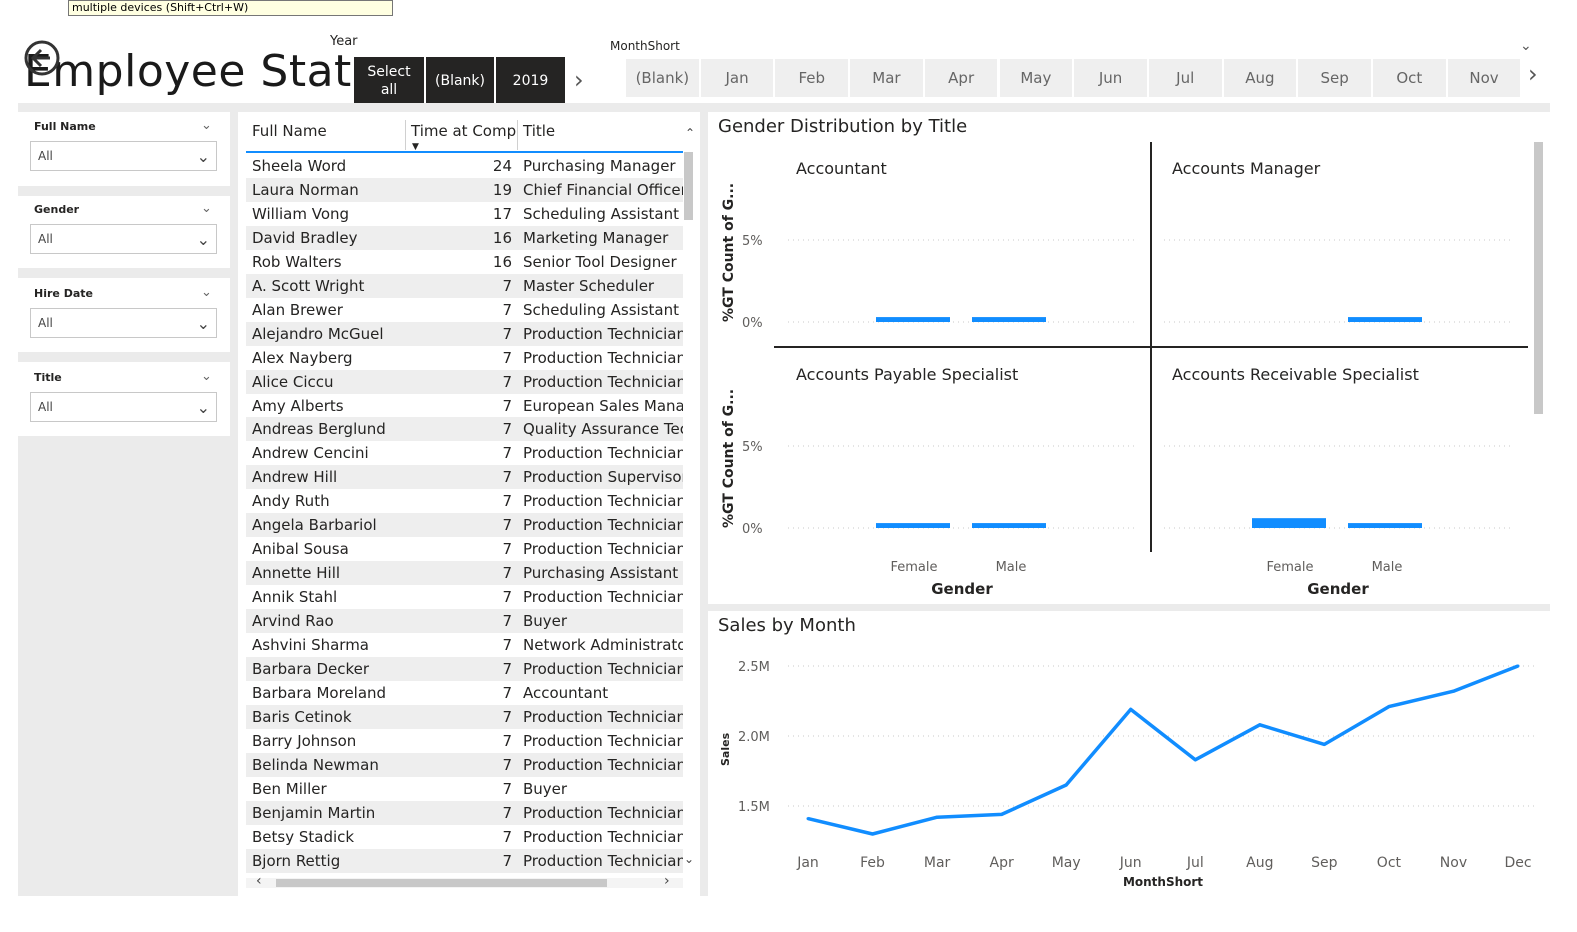 The image size is (1577, 932). I want to click on table-row: Baris Cetinok 7 Production Technician, so click(464, 716).